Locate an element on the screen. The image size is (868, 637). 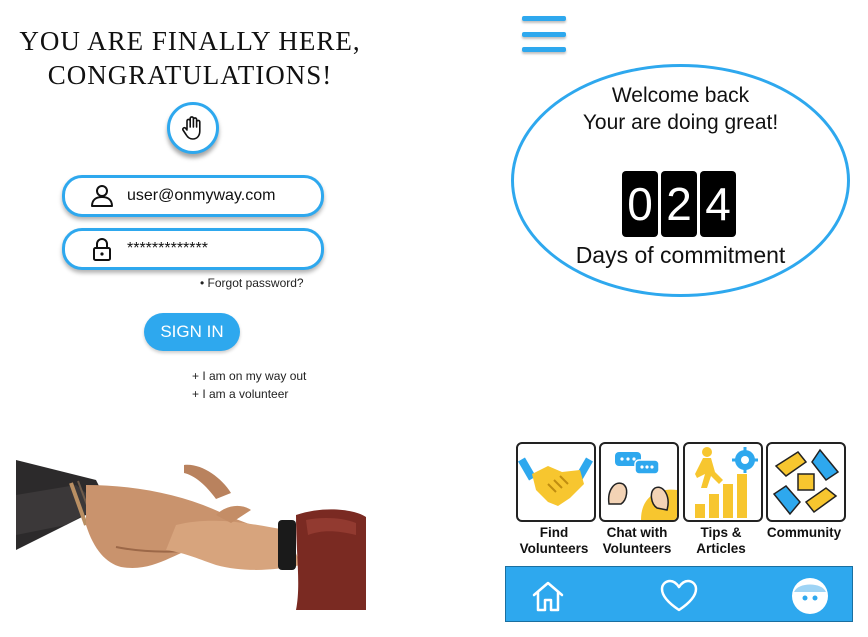
profile-icon is located at coordinates (810, 596).